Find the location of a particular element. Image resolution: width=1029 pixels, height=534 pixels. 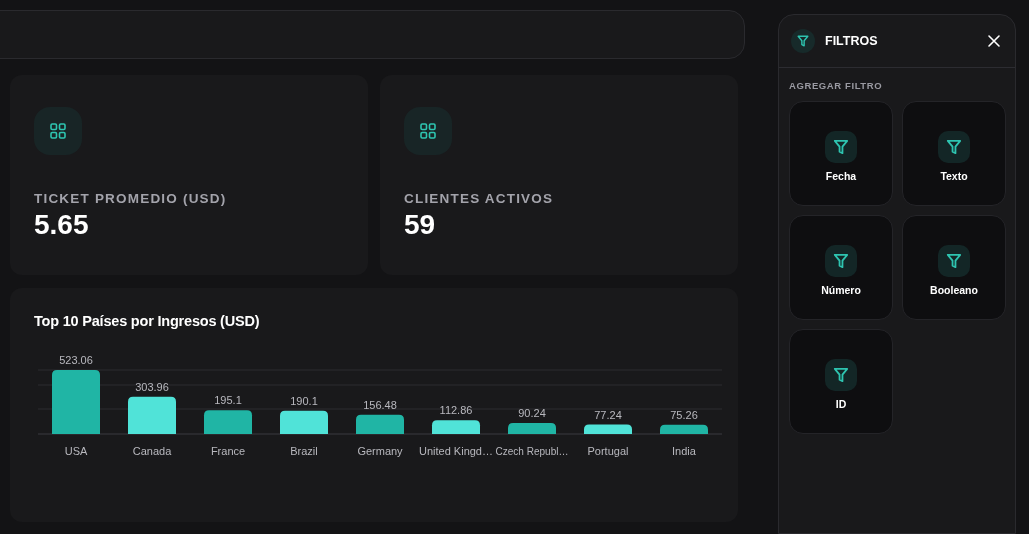

close-button is located at coordinates (994, 41).